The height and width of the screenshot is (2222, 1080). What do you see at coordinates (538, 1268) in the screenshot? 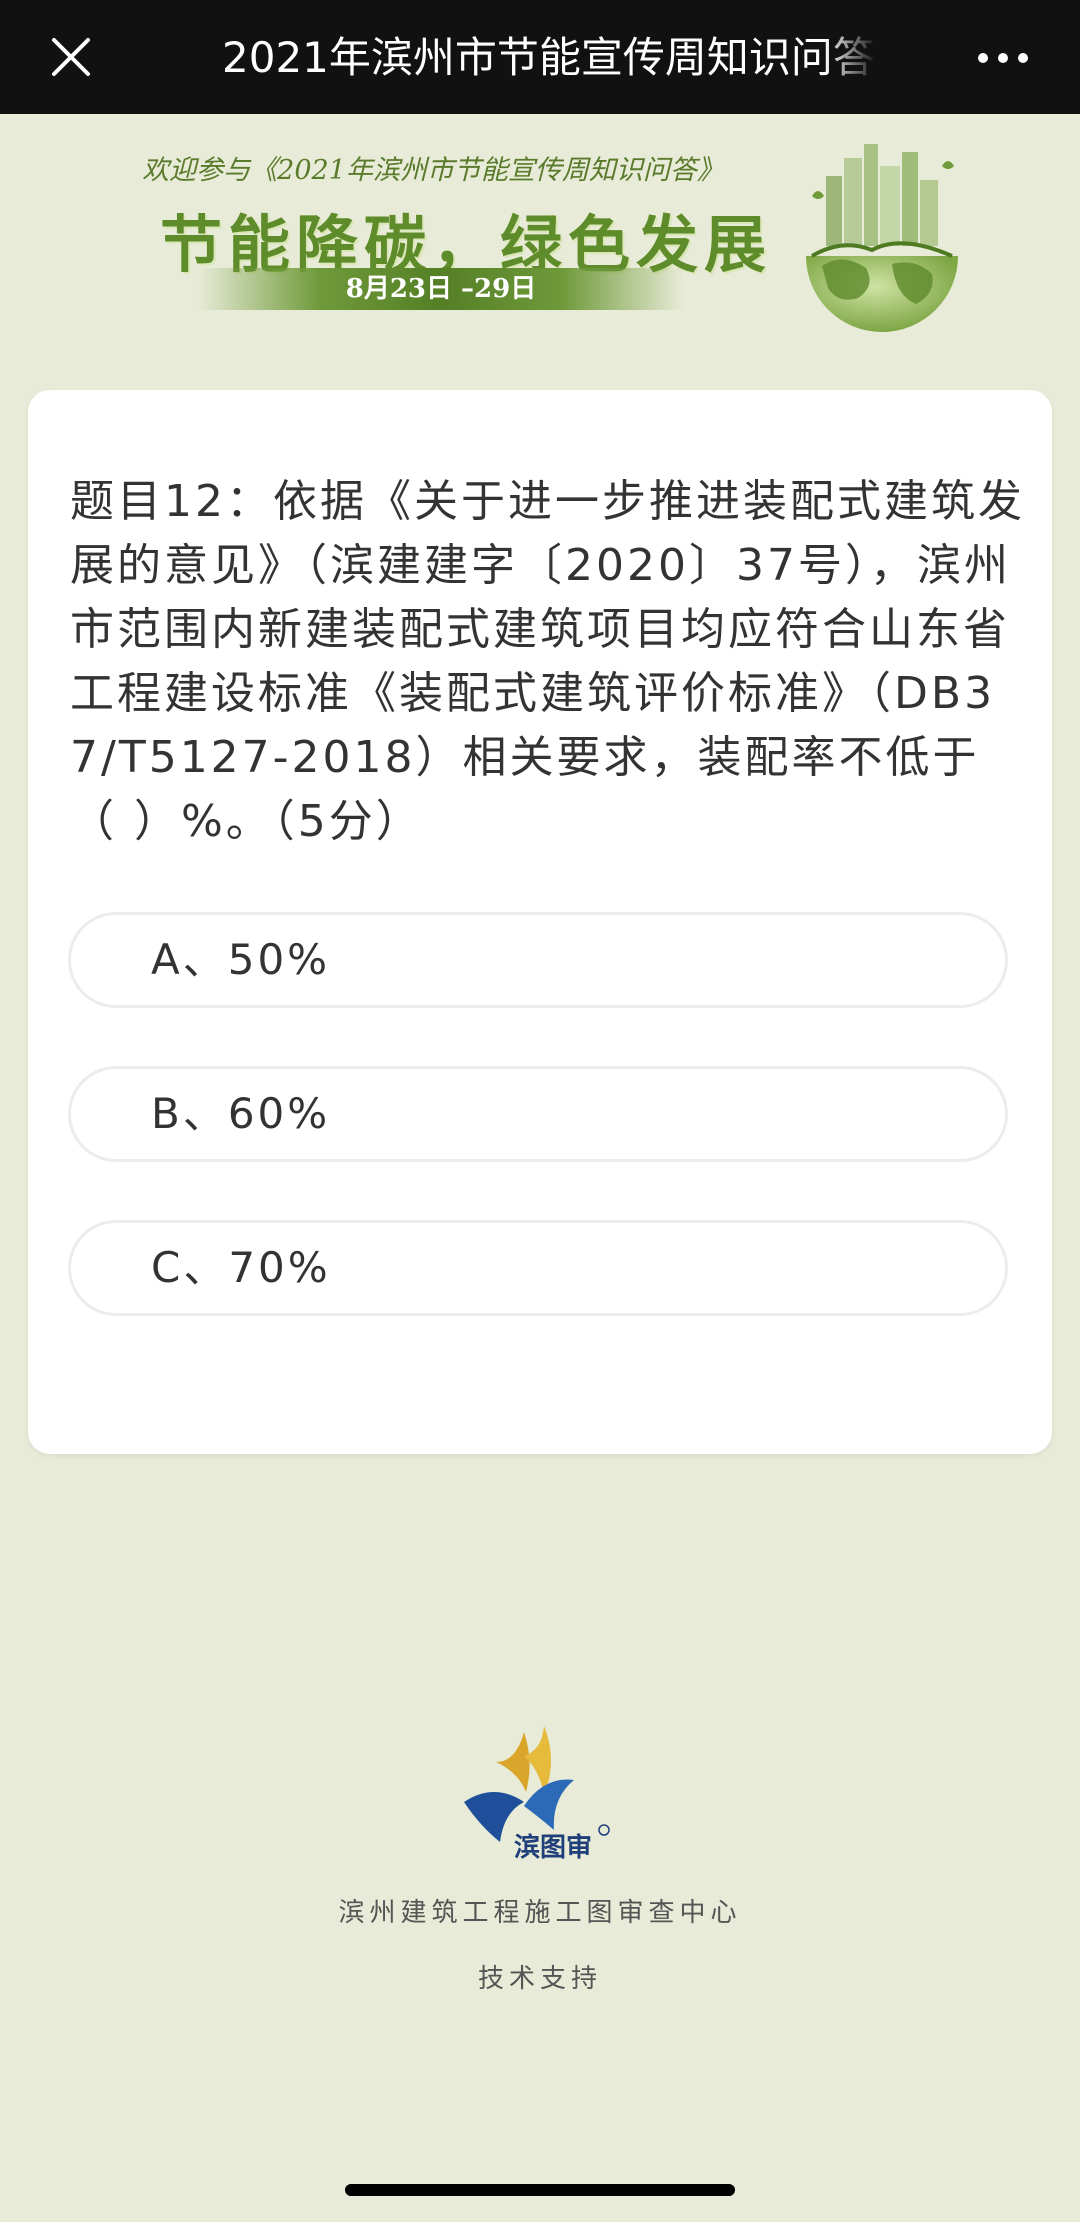
I see `option-c: C、70%` at bounding box center [538, 1268].